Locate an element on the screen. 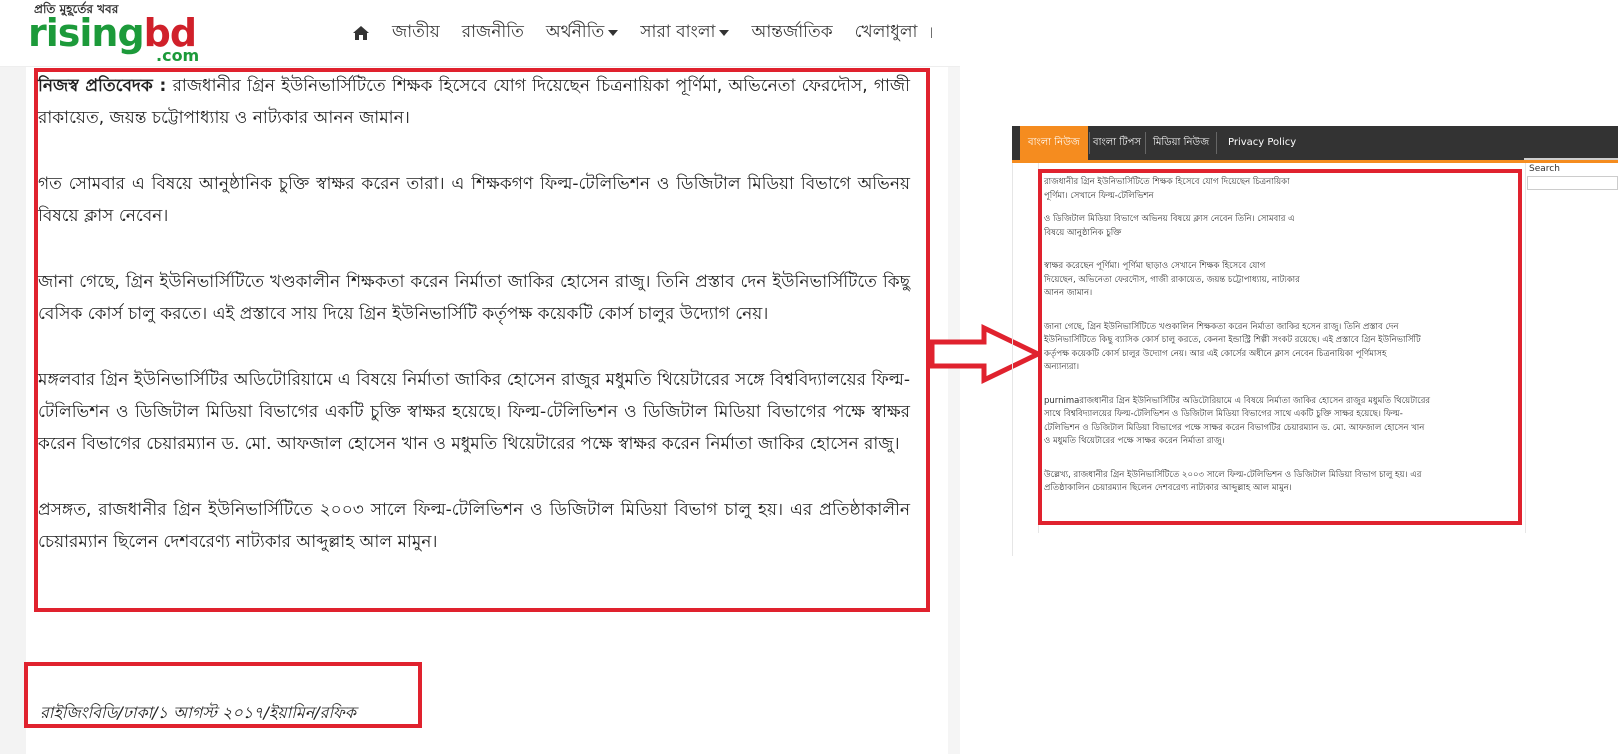 This screenshot has height=754, width=1618. tab-bangla-news: বাংলা নিউজ is located at coordinates (1054, 143).